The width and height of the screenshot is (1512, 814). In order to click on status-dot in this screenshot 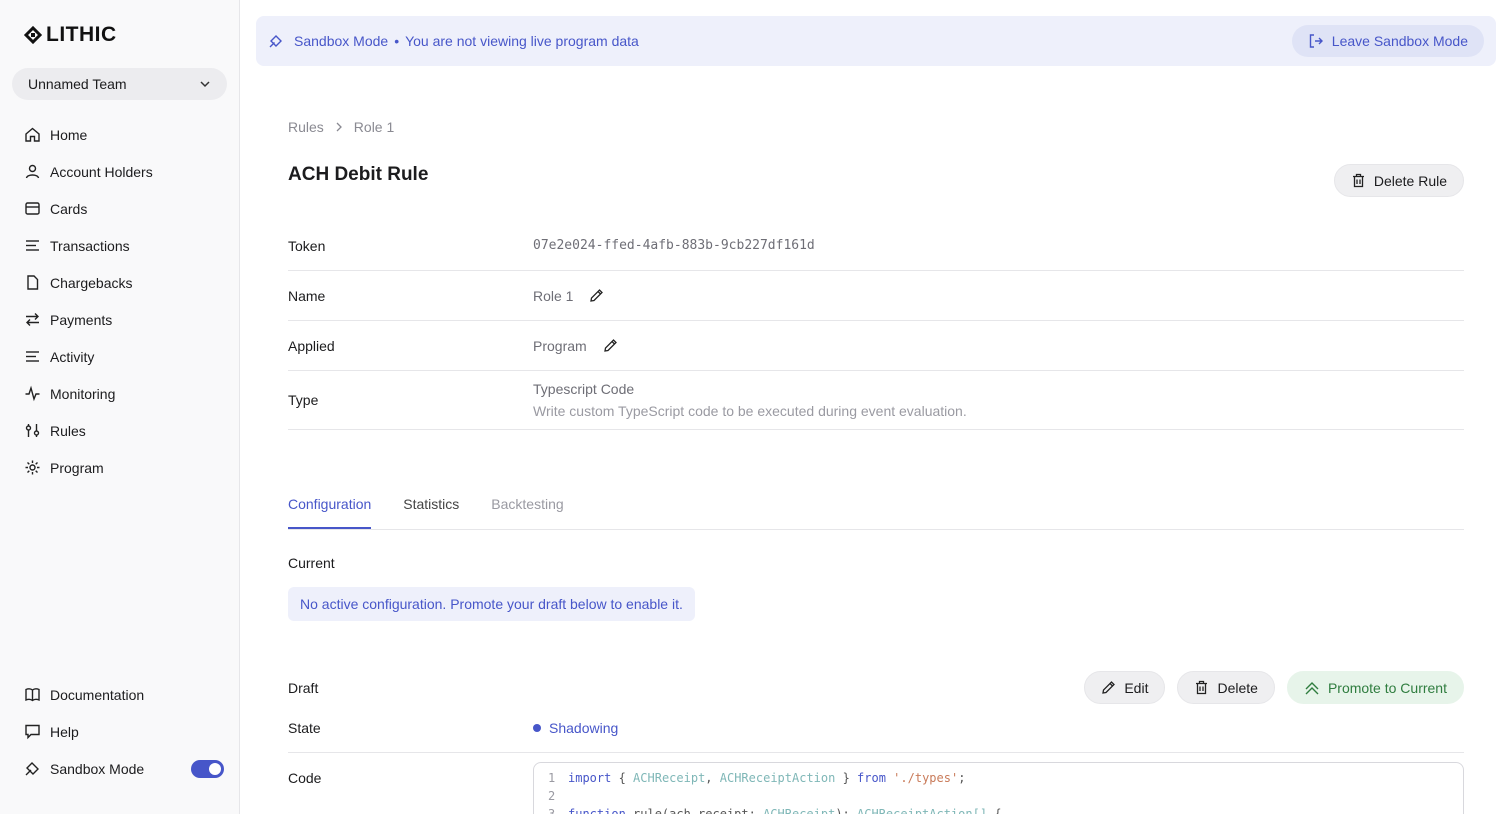, I will do `click(537, 727)`.